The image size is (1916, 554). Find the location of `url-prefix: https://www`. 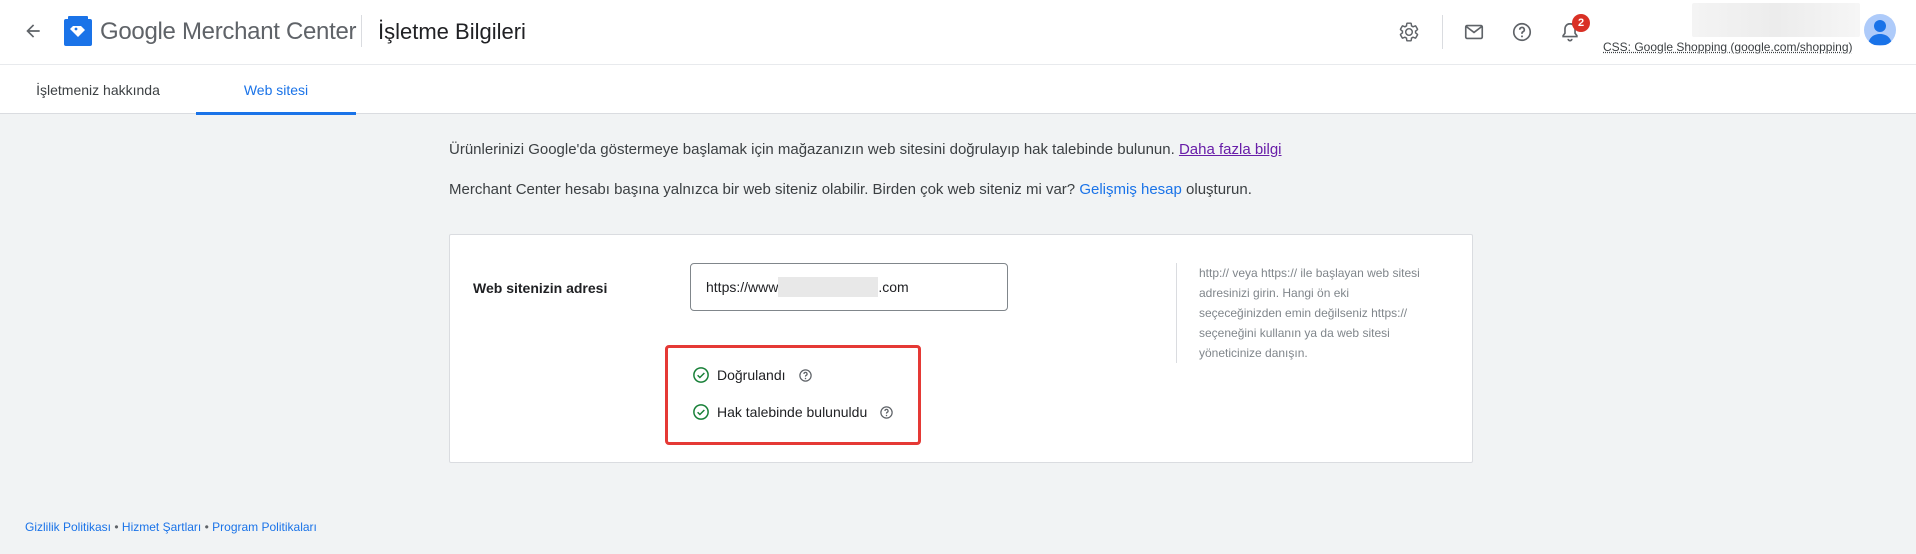

url-prefix: https://www is located at coordinates (742, 287).